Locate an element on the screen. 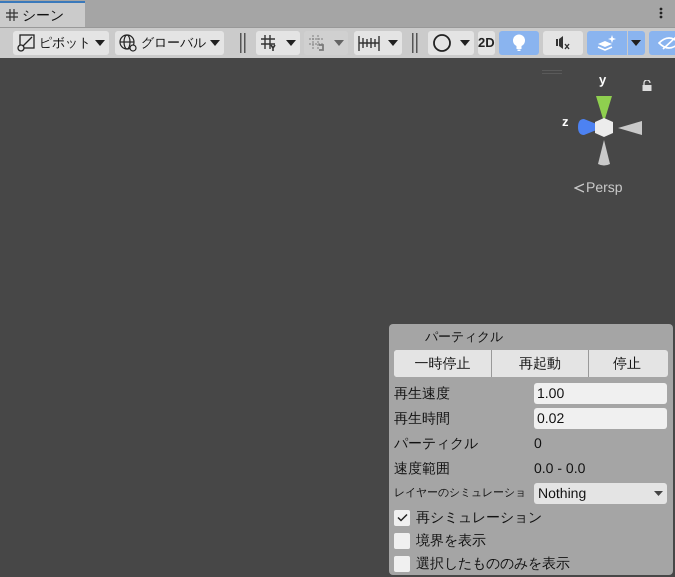 This screenshot has height=577, width=675. scene-tab: シーン is located at coordinates (42, 14).